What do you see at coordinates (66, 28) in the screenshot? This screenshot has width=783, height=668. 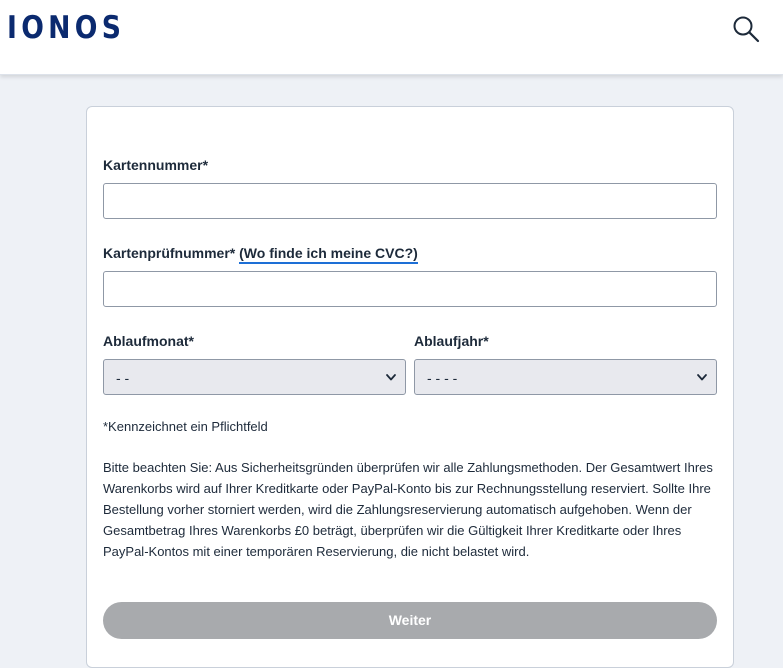 I see `ionos-logo: IONOS` at bounding box center [66, 28].